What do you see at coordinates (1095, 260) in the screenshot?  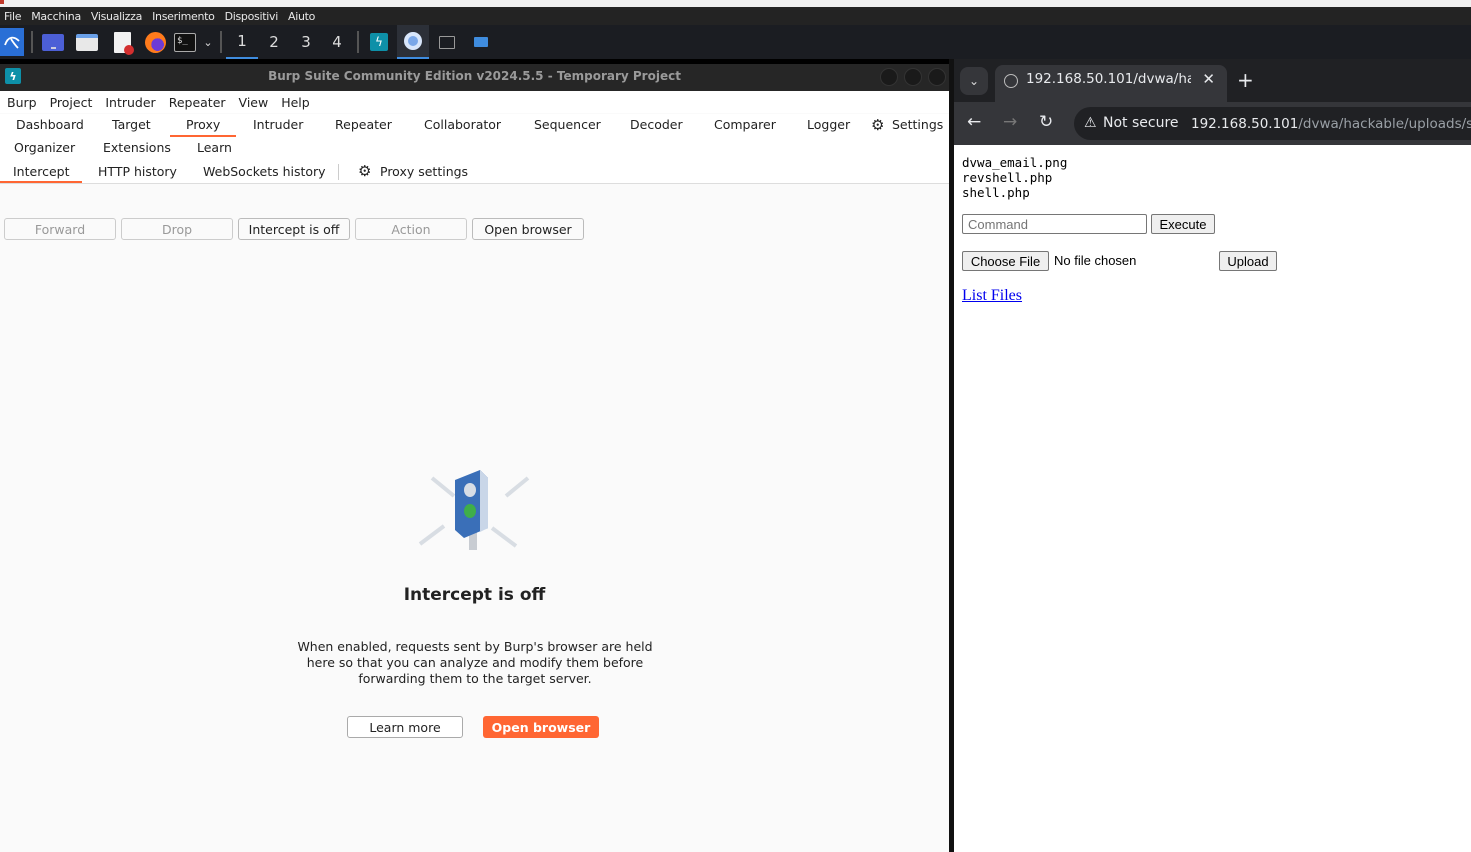 I see `no-file-label: No file chosen` at bounding box center [1095, 260].